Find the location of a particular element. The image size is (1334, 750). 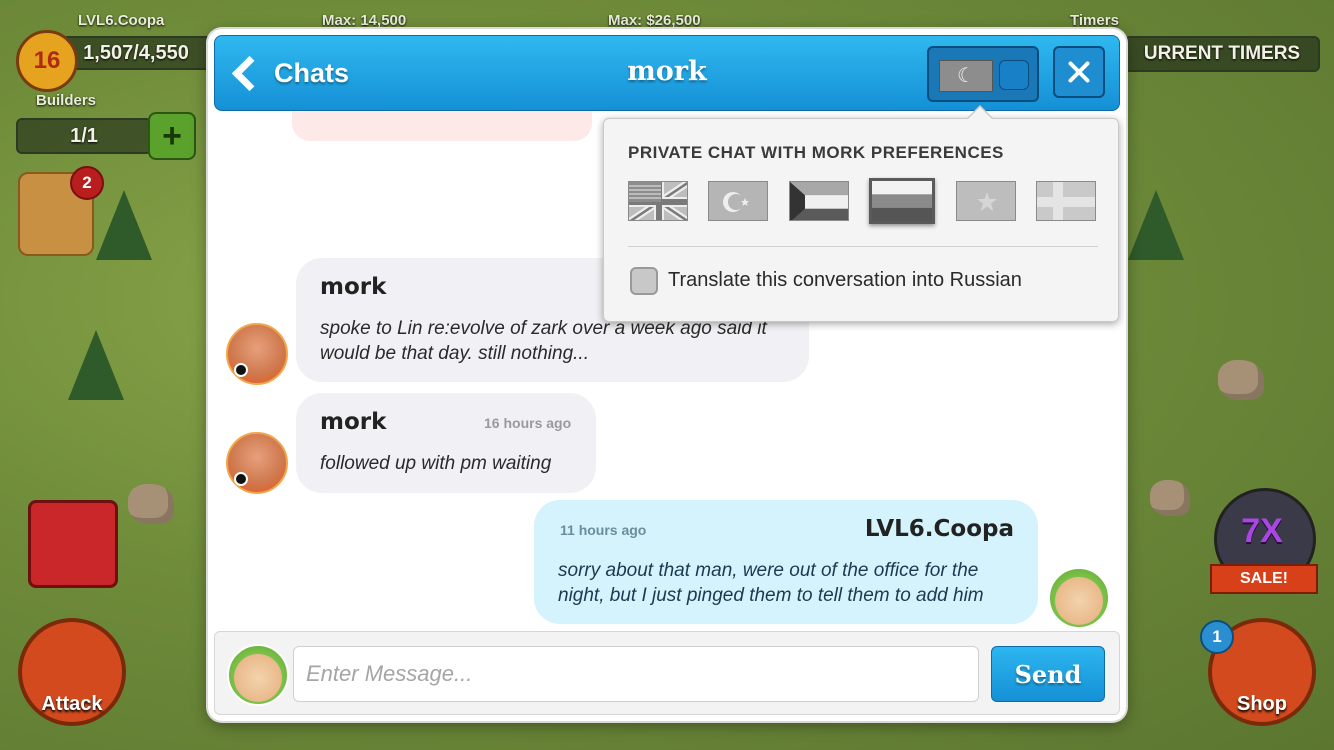

message-timestamp: 11 hours ago is located at coordinates (603, 530).